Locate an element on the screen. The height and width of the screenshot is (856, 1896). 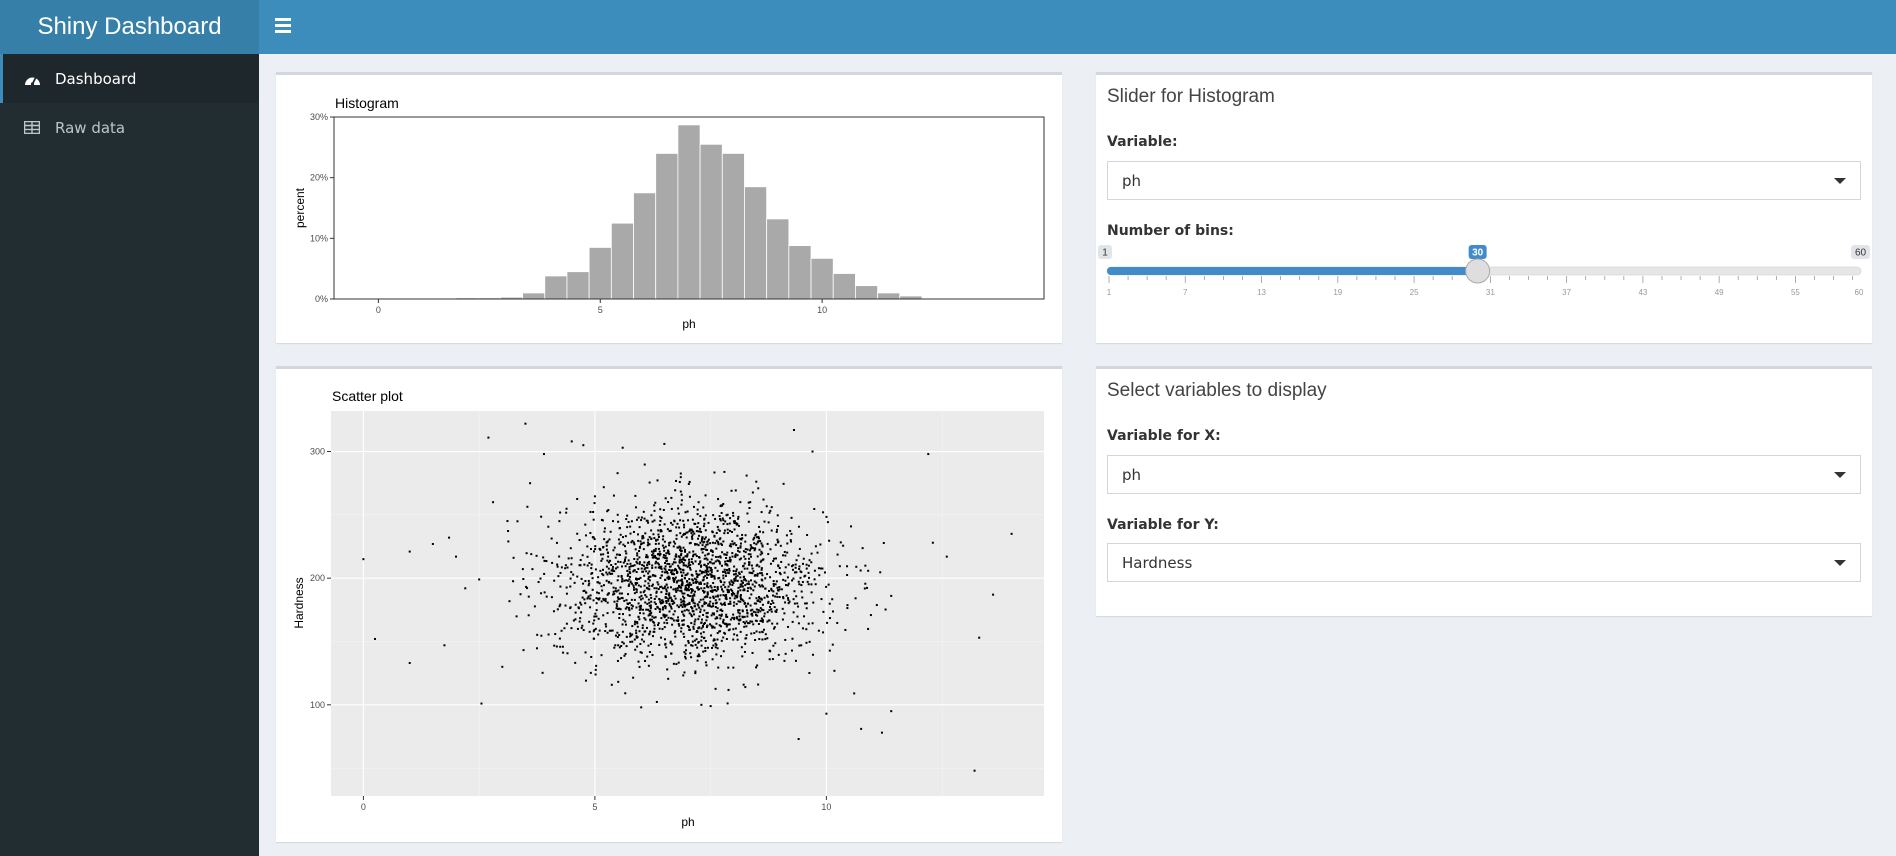
bins-slider: 1 601 7 13 19 25 31 37 43 49 55 6030 is located at coordinates (1484, 278).